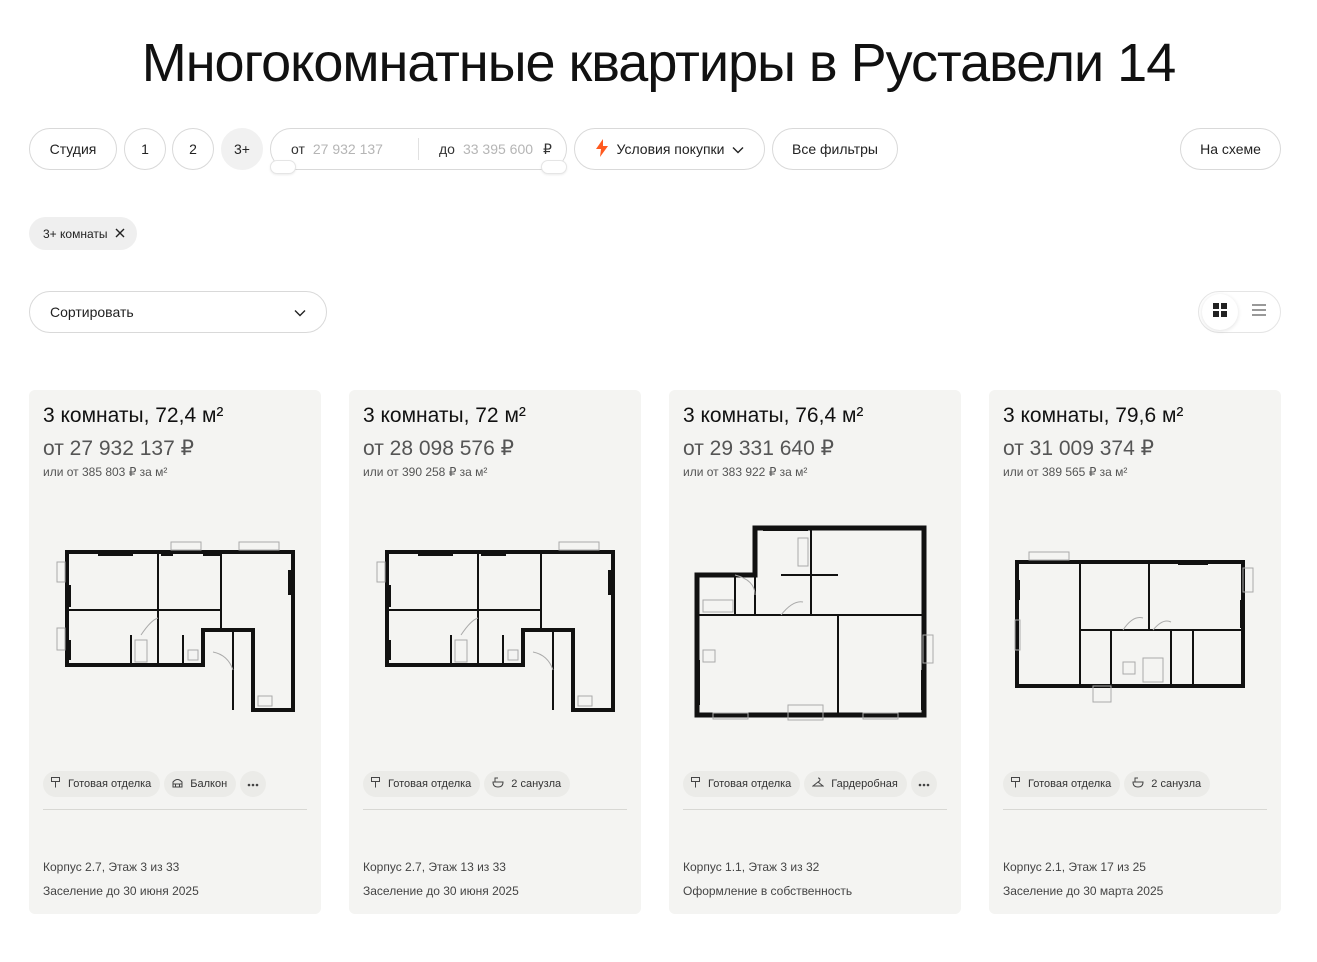 This screenshot has height=962, width=1317. What do you see at coordinates (745, 472) in the screenshot?
I see `card-price-per-m2: или от 383 922 ₽ за м²` at bounding box center [745, 472].